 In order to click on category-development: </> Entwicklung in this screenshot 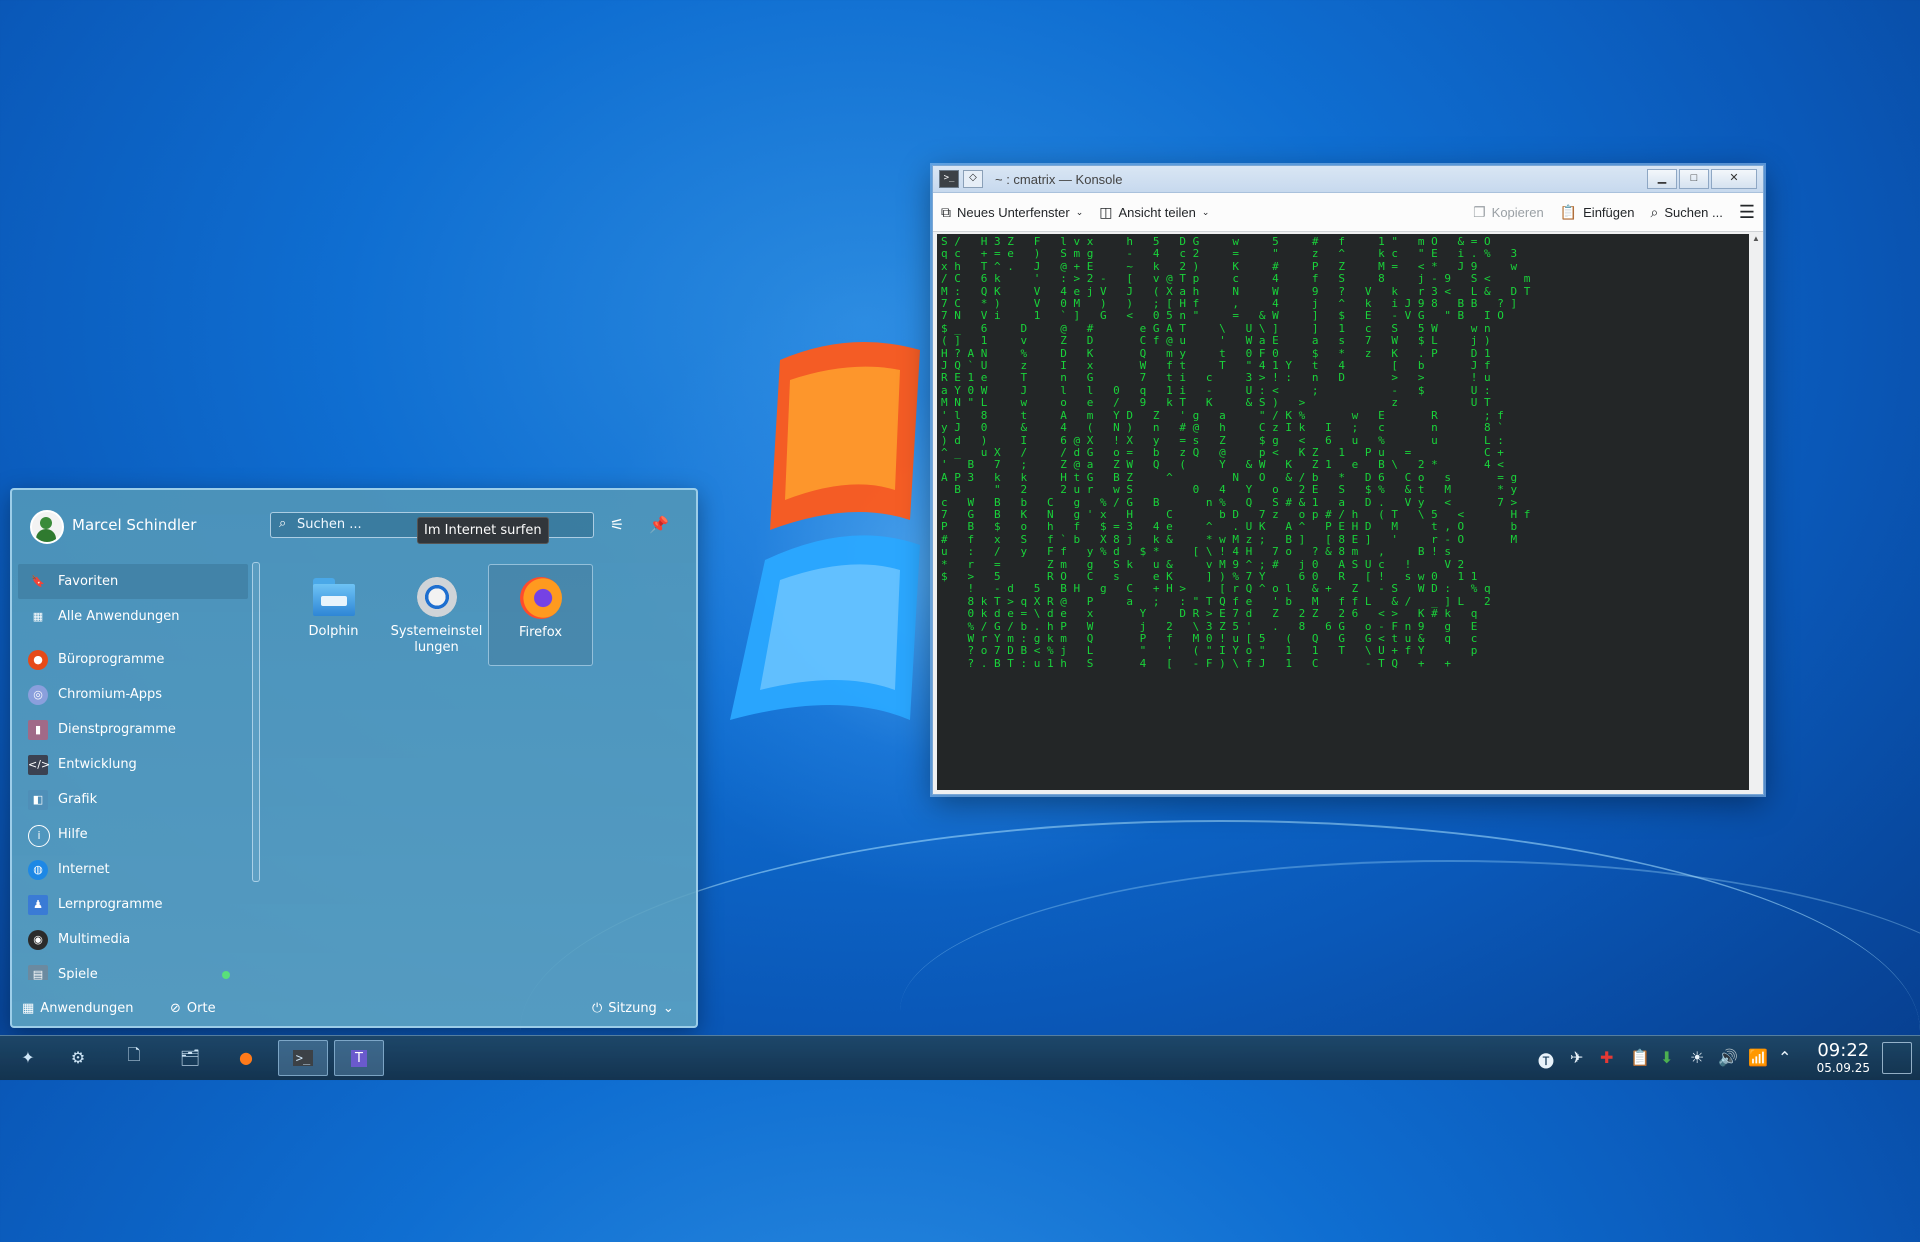, I will do `click(133, 764)`.